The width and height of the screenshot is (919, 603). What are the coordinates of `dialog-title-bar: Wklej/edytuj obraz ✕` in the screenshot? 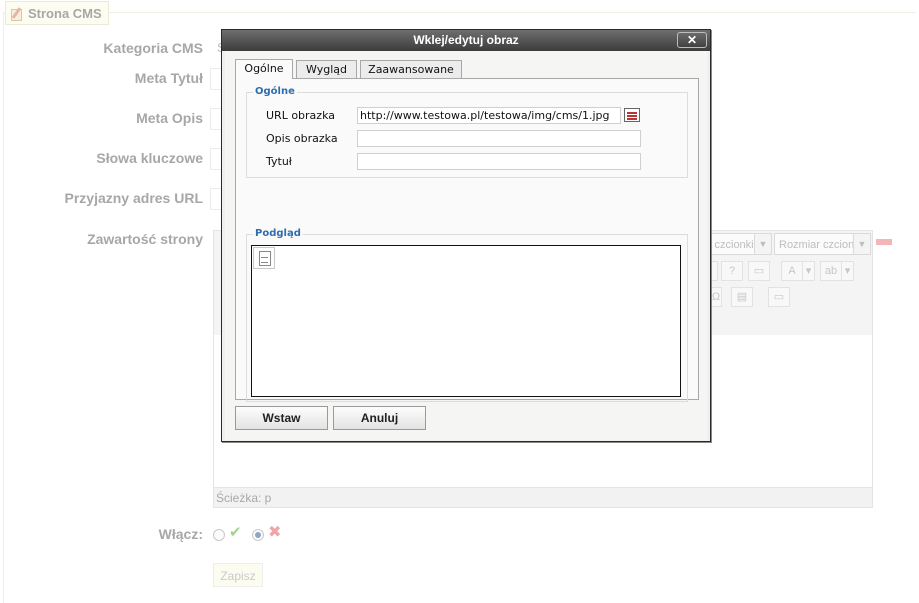 It's located at (466, 40).